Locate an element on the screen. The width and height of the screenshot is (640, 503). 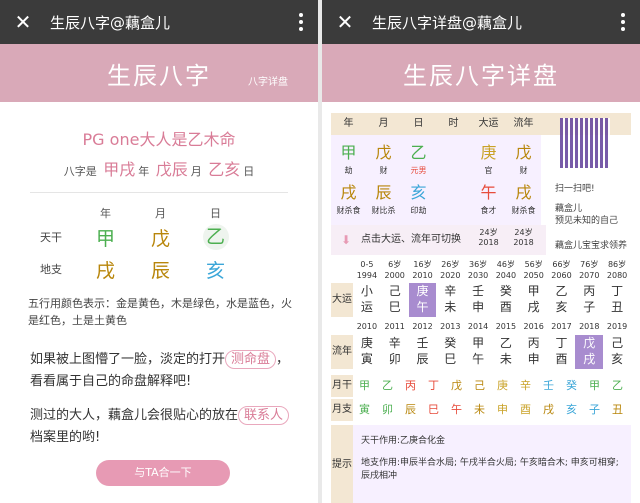
ln-year-9: 2019 is located at coordinates (617, 326).